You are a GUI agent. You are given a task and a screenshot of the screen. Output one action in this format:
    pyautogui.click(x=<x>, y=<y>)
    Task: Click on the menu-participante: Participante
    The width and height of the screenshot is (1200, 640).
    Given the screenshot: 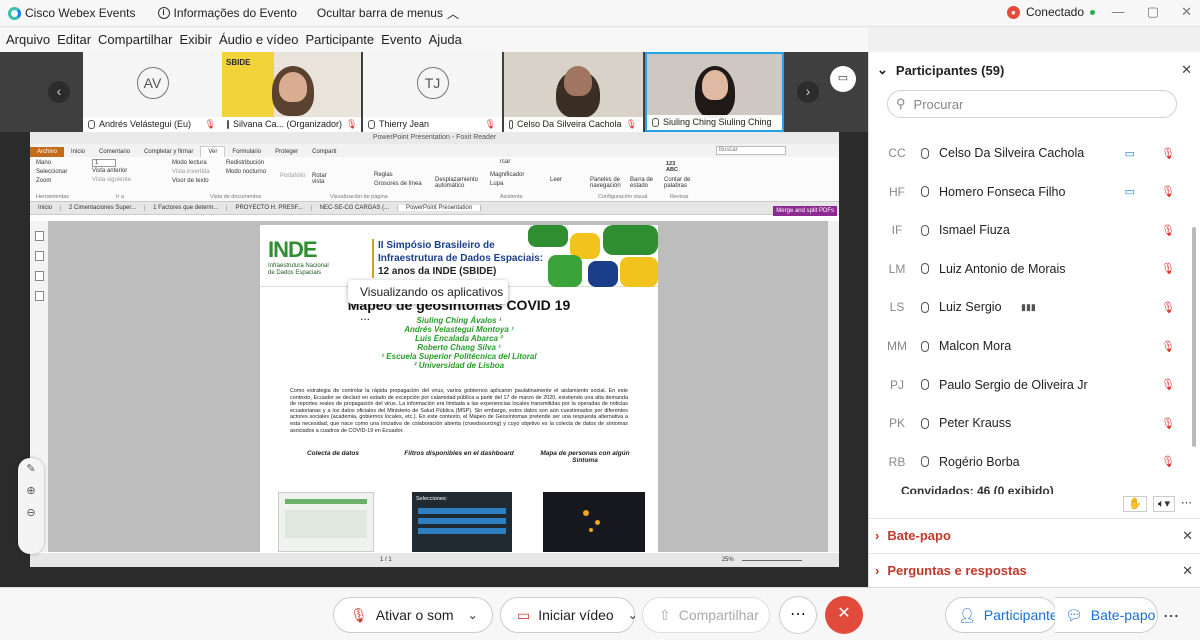 What is the action you would take?
    pyautogui.click(x=340, y=39)
    